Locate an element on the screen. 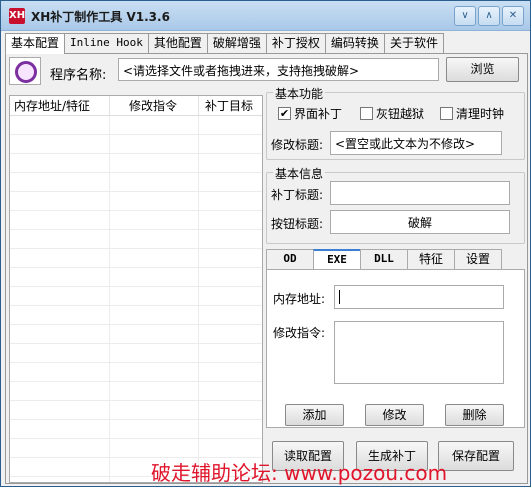 The width and height of the screenshot is (531, 487). column-header: 内存地址/特征 is located at coordinates (60, 105).